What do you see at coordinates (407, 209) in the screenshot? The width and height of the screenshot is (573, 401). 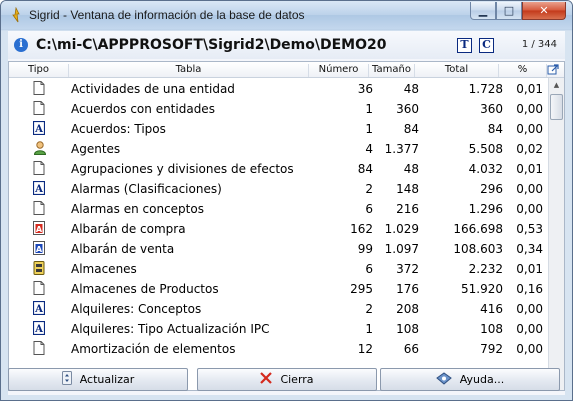 I see `cell-tamano: 216` at bounding box center [407, 209].